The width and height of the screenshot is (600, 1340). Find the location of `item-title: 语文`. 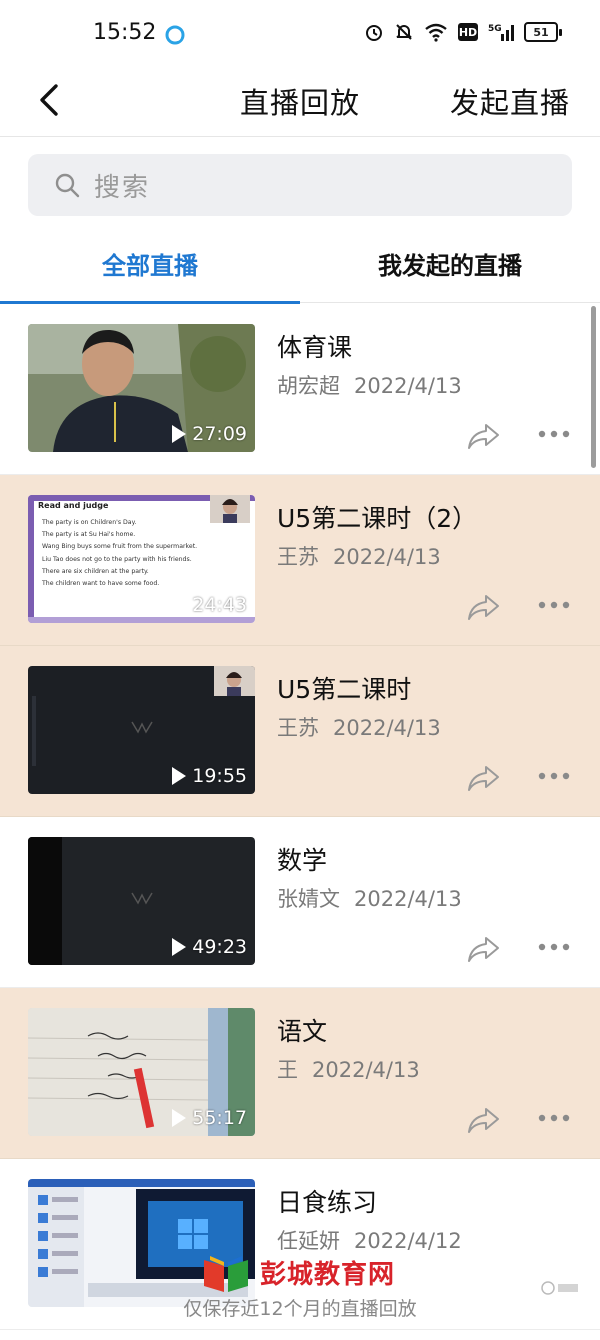

item-title: 语文 is located at coordinates (302, 1031).